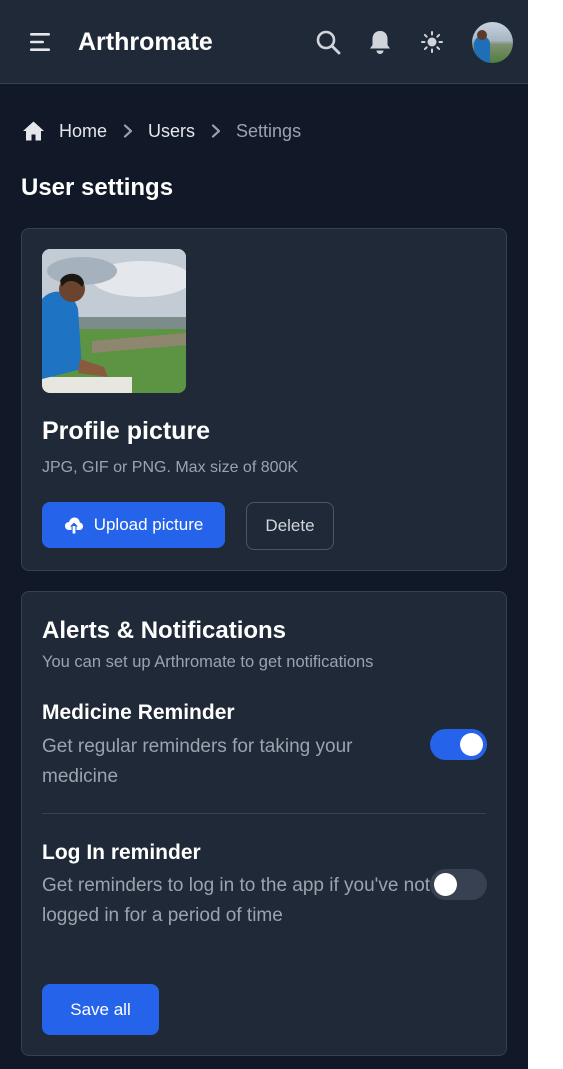 The image size is (563, 1069). I want to click on delete-picture-label: Delete, so click(290, 525).